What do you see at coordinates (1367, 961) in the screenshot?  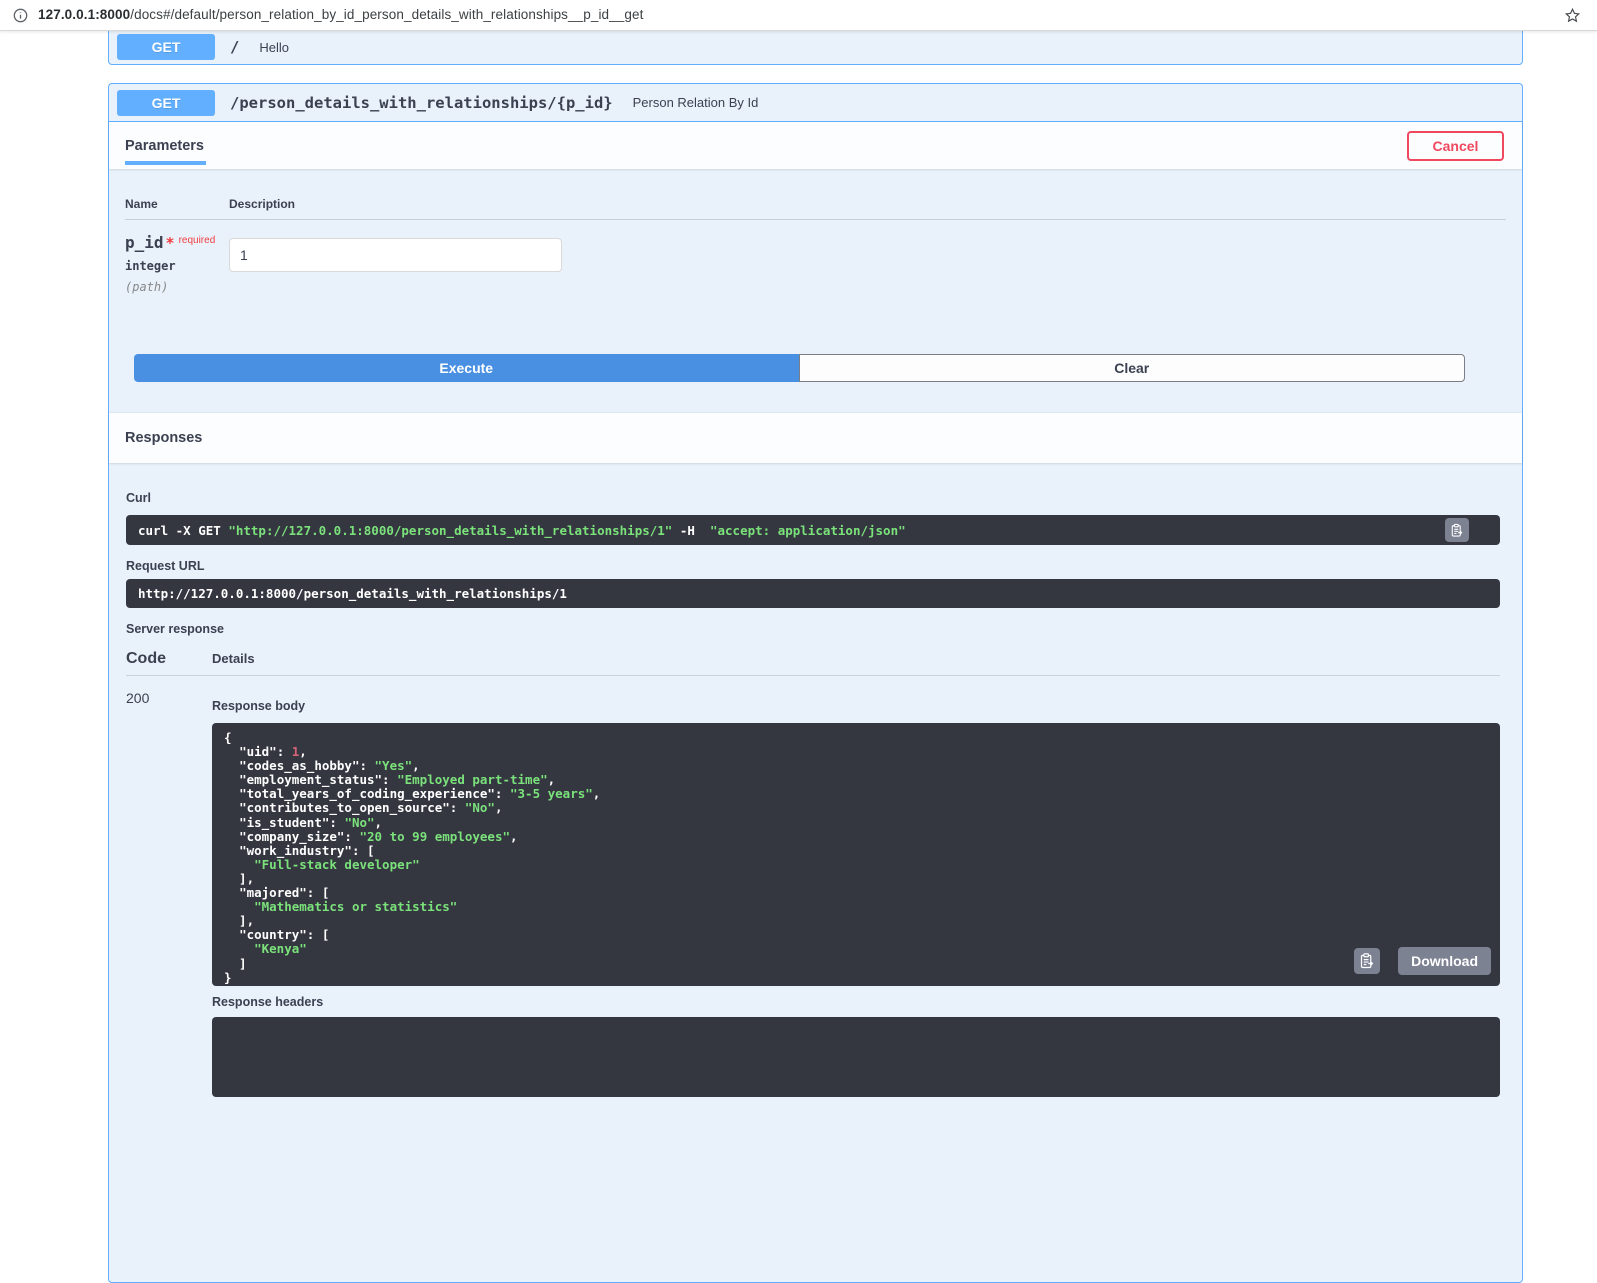 I see `copy-response-button` at bounding box center [1367, 961].